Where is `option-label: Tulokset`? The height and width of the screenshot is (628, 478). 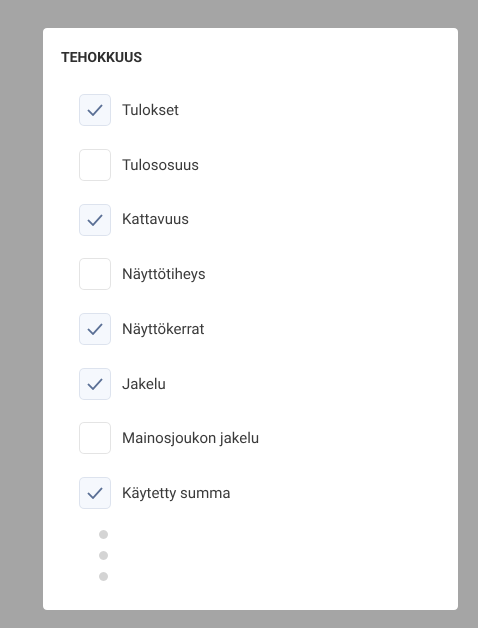 option-label: Tulokset is located at coordinates (150, 111).